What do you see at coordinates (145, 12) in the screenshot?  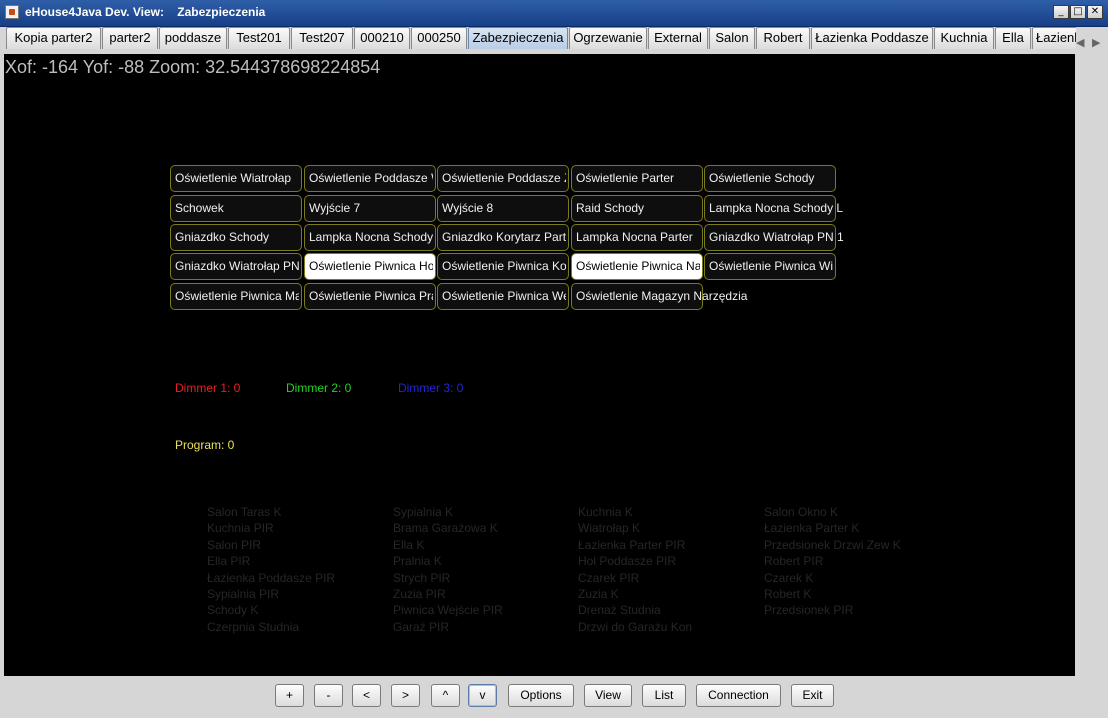 I see `window-title: eHouse4Java Dev. View: Zabezpieczenia` at bounding box center [145, 12].